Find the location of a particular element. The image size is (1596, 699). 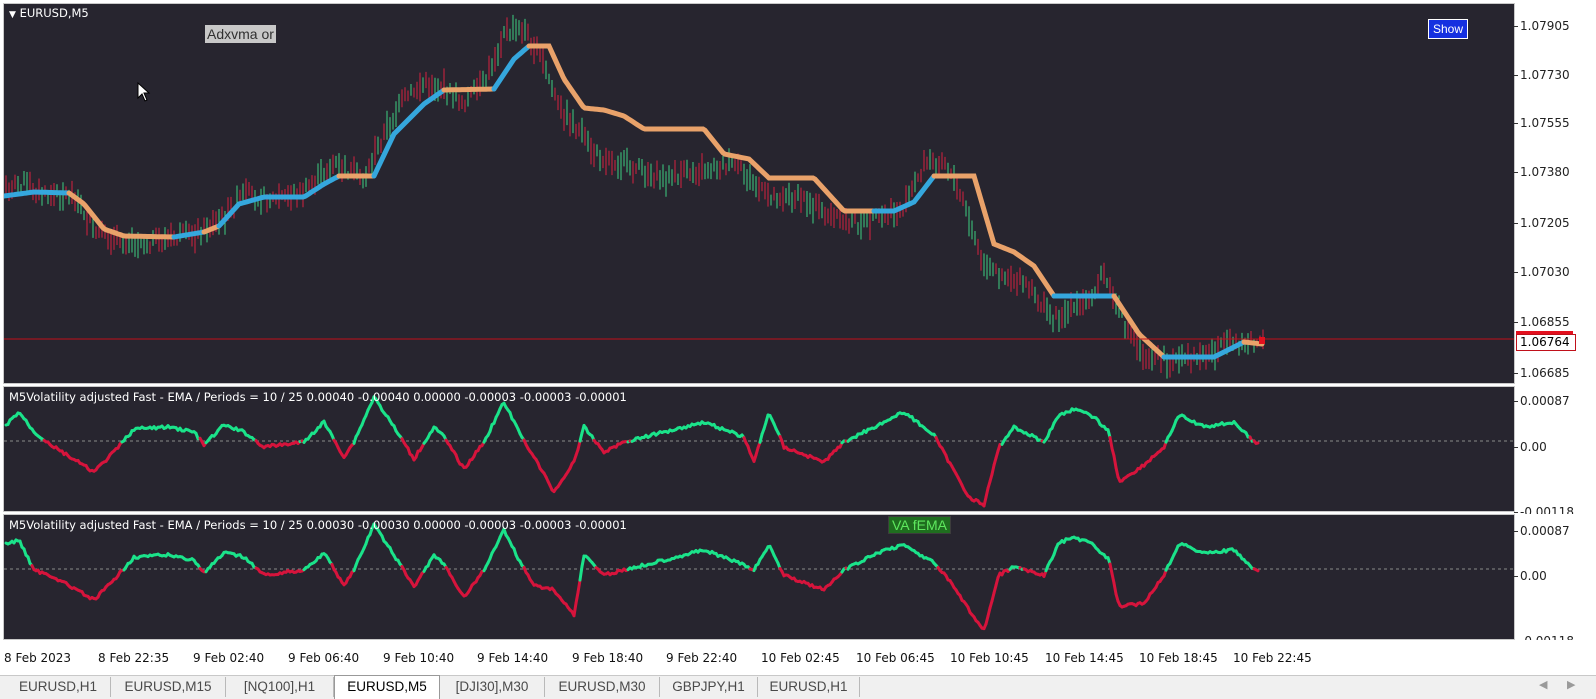

time-axis-label: 9 Feb 22:40 is located at coordinates (702, 658).